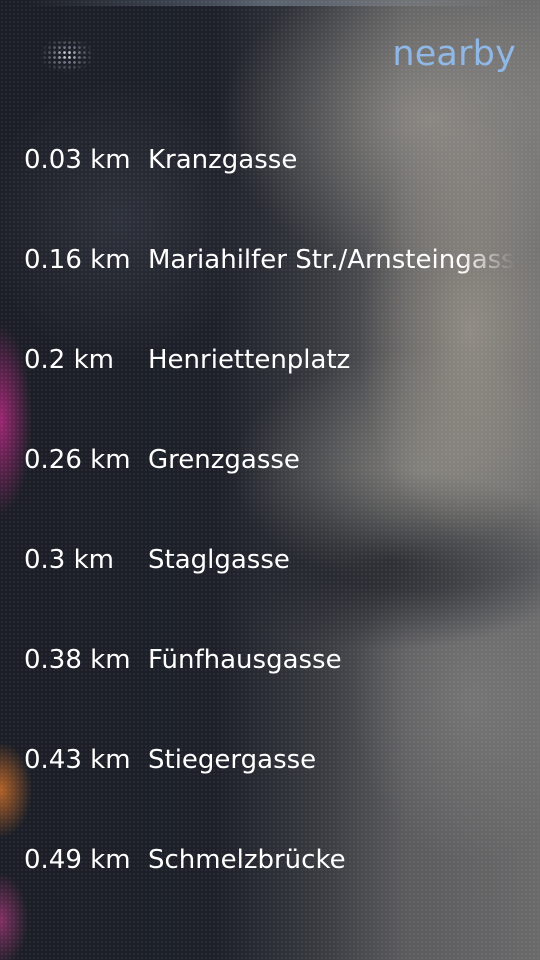 The height and width of the screenshot is (960, 540). What do you see at coordinates (77, 660) in the screenshot?
I see `stop-distance: 0.38 km` at bounding box center [77, 660].